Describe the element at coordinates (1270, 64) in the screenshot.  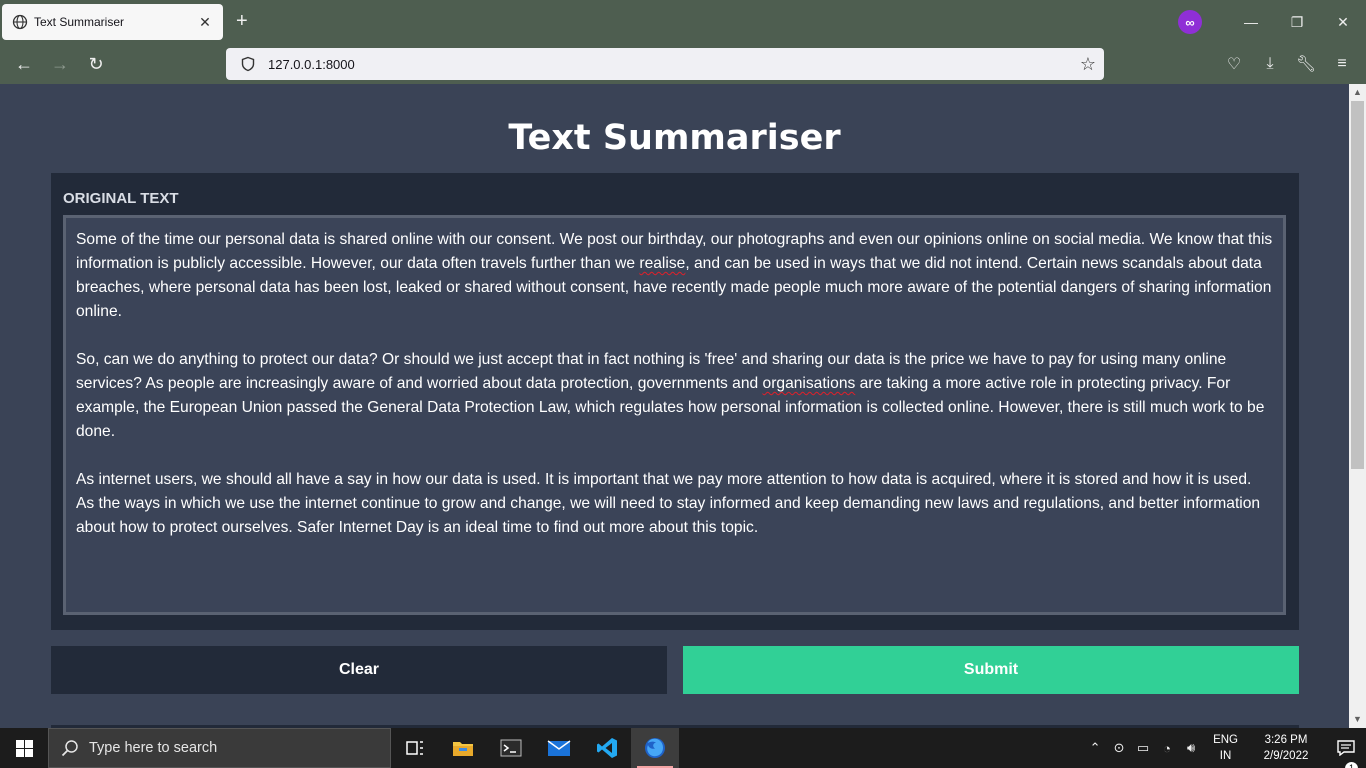
I see `download-icon: ⤓` at that location.